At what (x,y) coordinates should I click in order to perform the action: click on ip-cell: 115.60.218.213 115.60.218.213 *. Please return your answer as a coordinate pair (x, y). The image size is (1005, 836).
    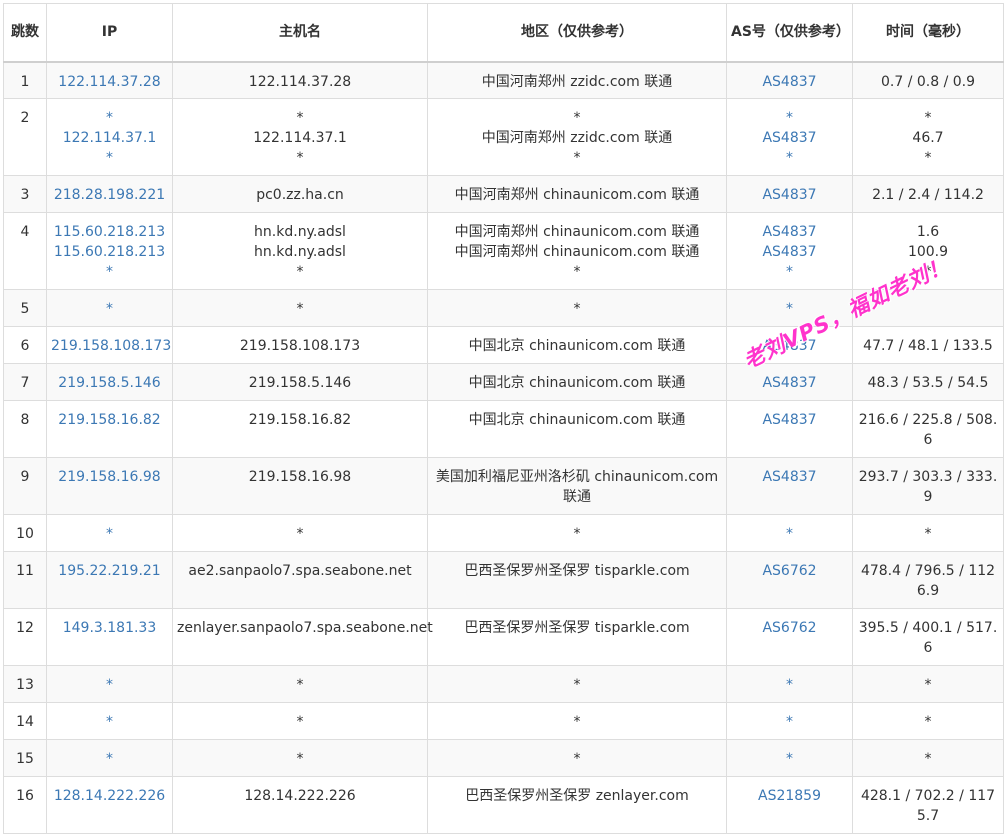
    Looking at the image, I should click on (109, 251).